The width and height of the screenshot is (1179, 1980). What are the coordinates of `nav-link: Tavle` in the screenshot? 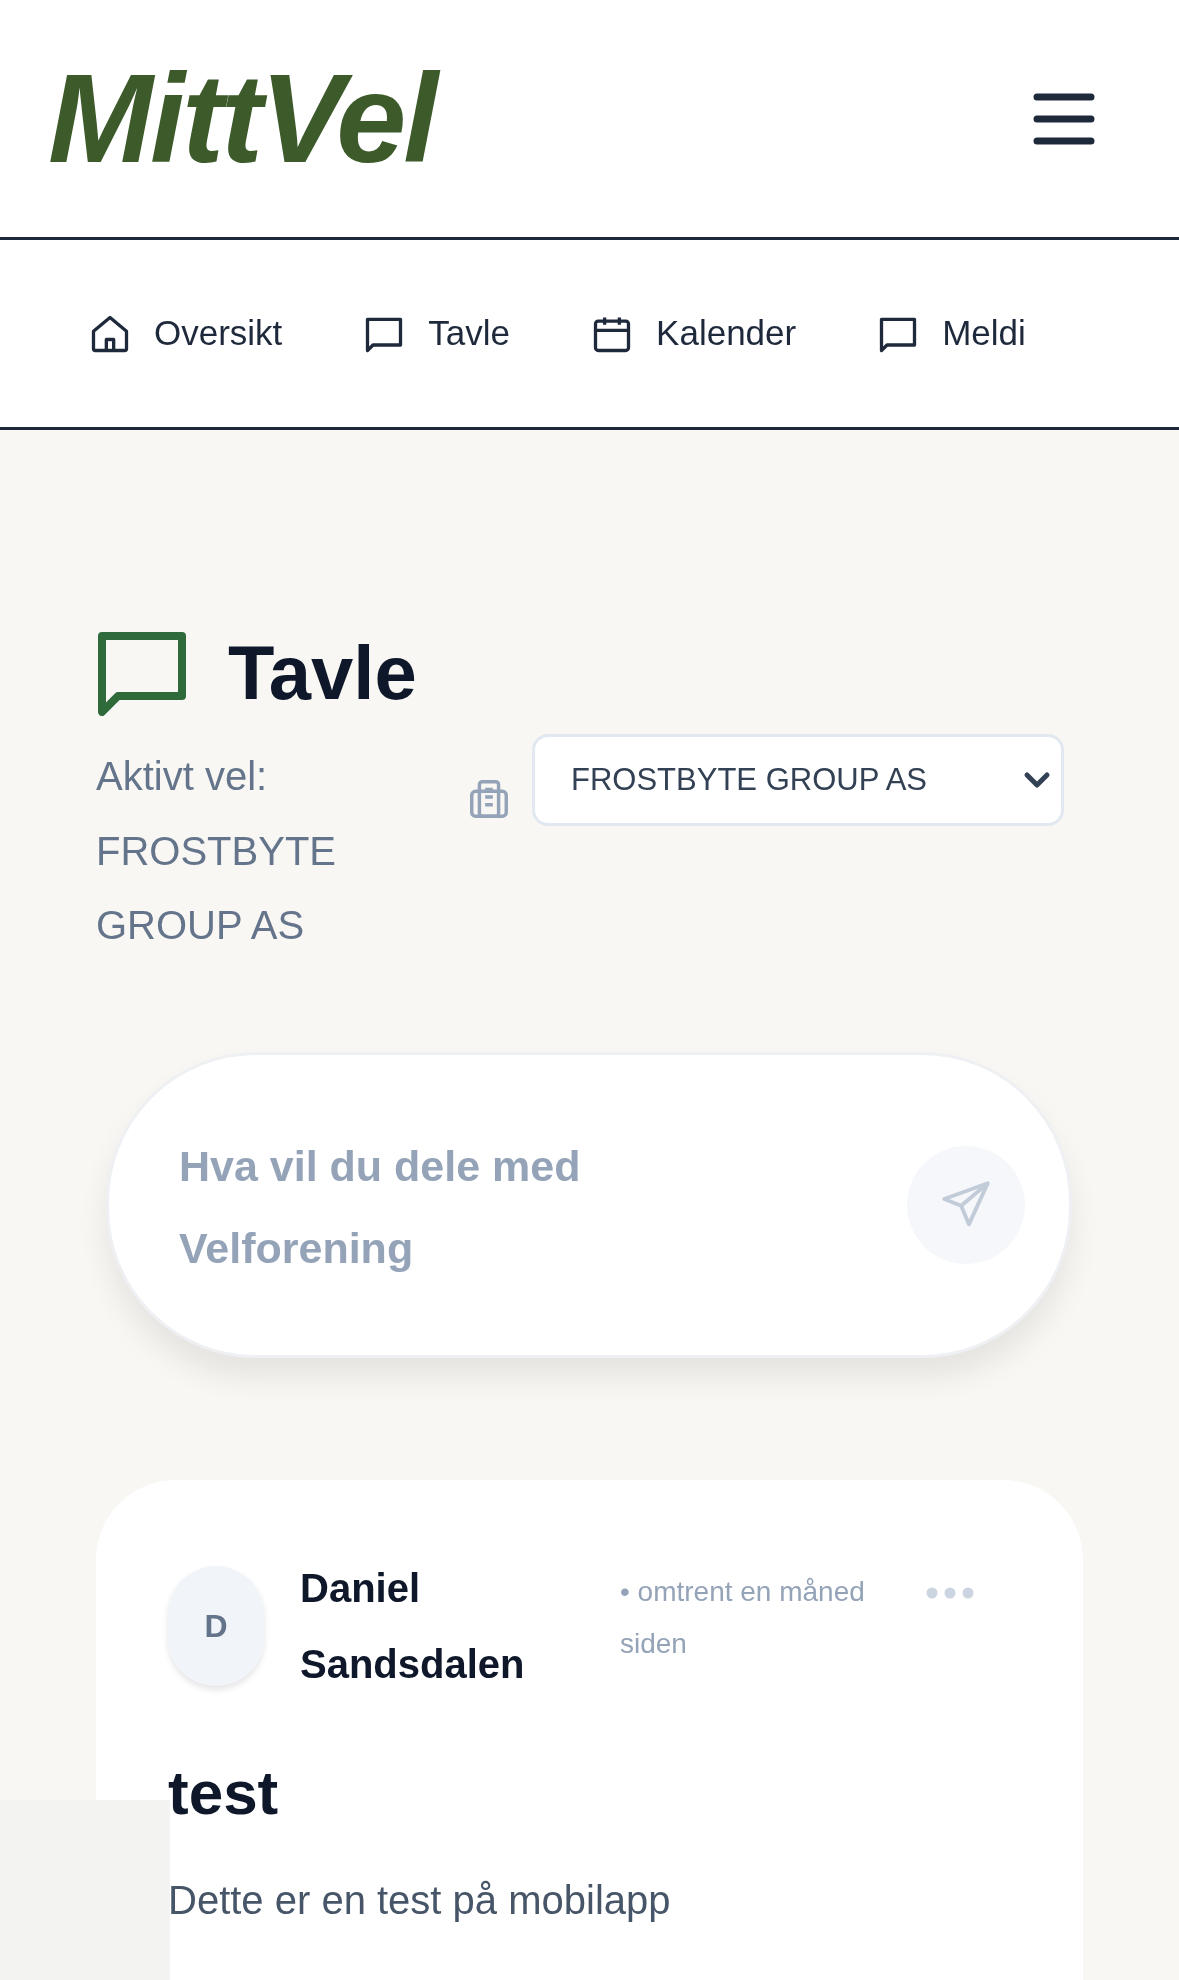 It's located at (436, 333).